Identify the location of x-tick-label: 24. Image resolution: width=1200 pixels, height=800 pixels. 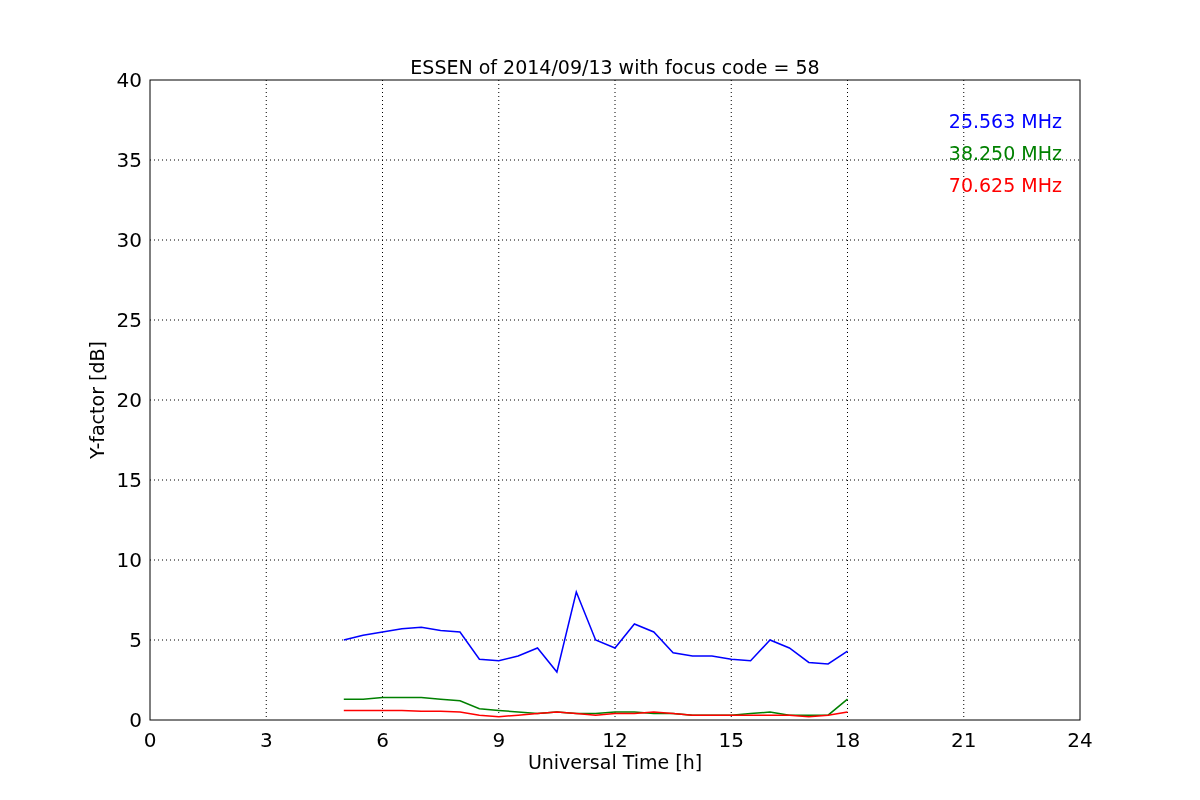
(1080, 740).